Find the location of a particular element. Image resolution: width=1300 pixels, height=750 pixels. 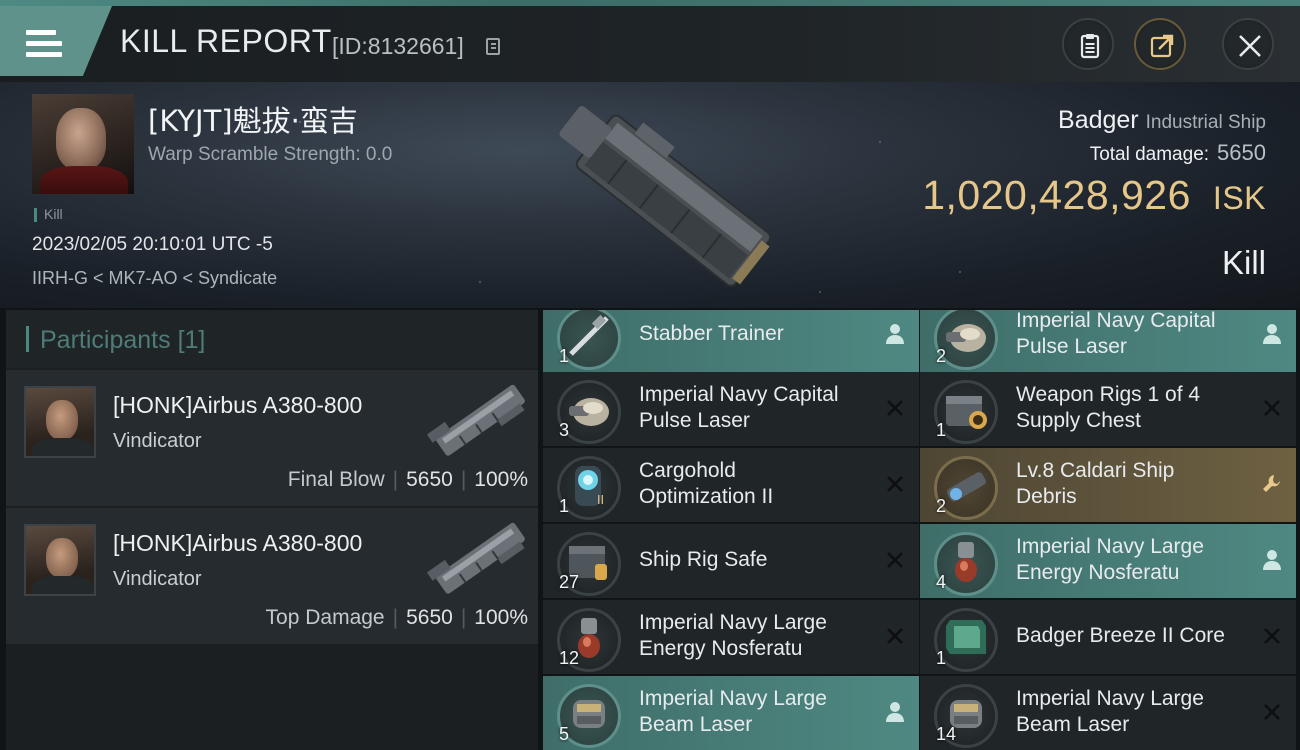

item-tile: 1 Badger Breeze II Core is located at coordinates (1108, 637).